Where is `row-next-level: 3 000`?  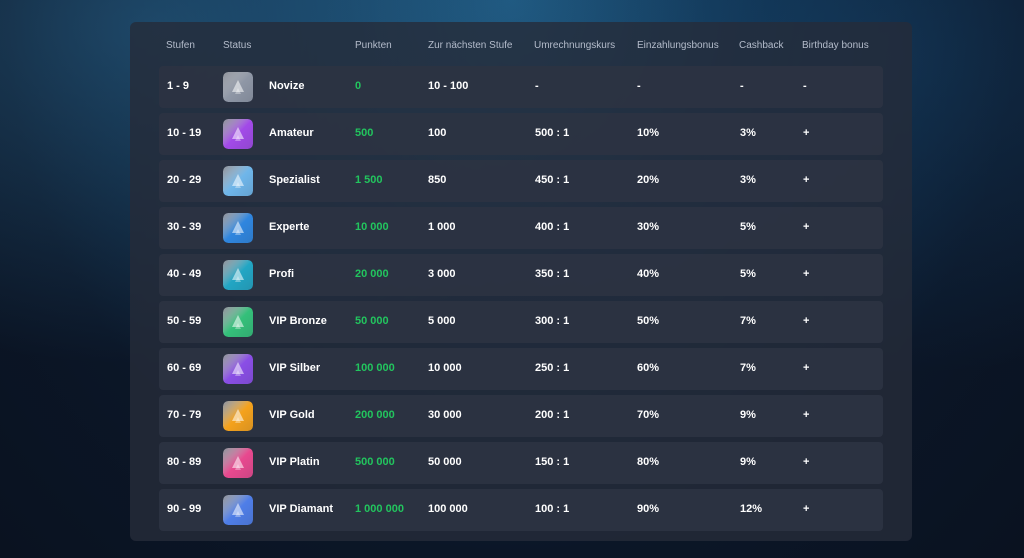 row-next-level: 3 000 is located at coordinates (442, 274).